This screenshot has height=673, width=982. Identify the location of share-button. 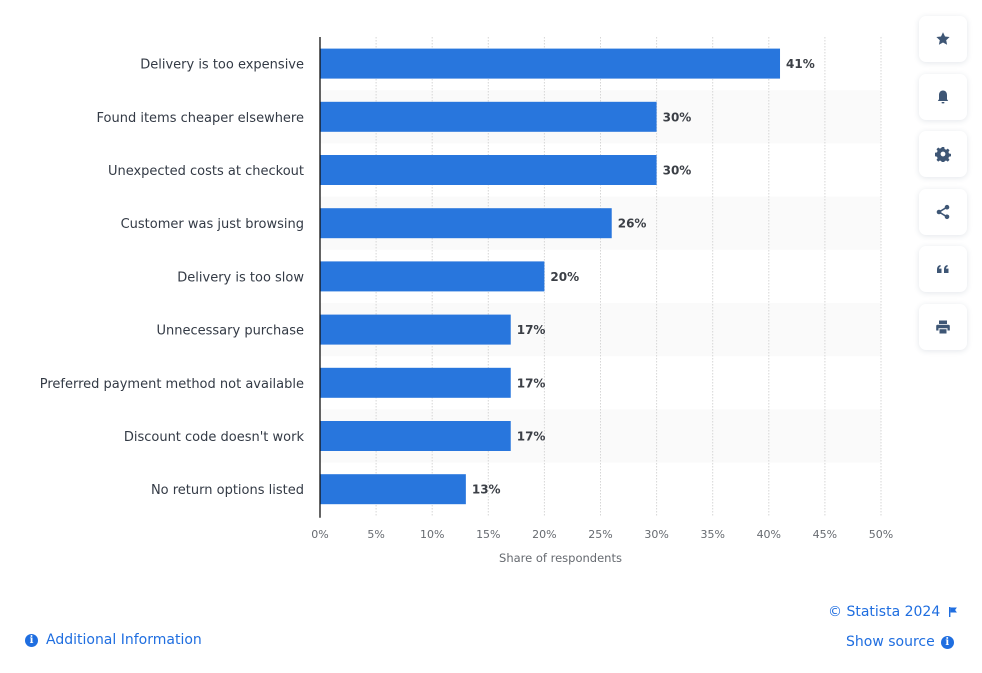
(943, 211).